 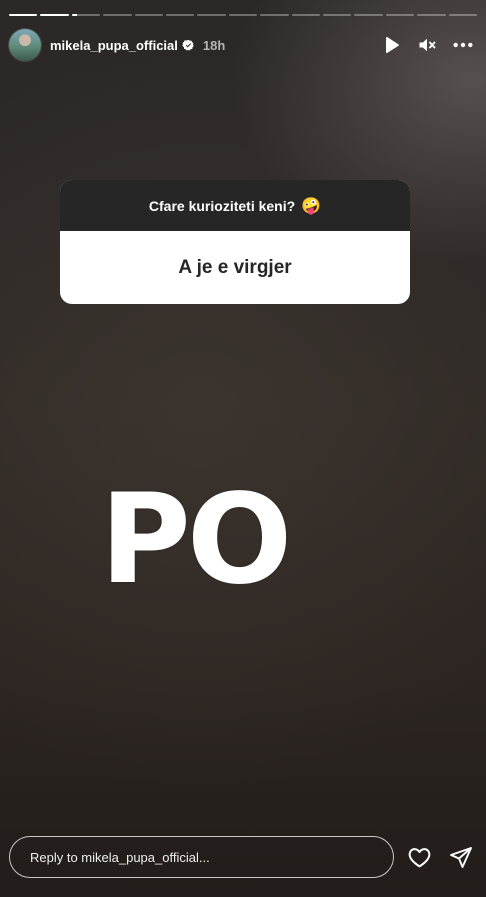 I want to click on story-header: mikela_pupa_official 18h, so click(x=241, y=45).